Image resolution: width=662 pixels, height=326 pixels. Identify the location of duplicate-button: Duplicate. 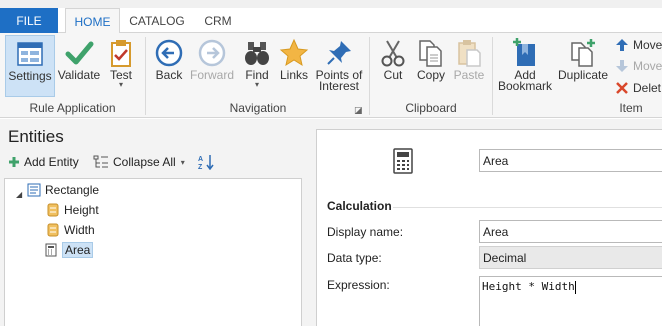
(583, 66).